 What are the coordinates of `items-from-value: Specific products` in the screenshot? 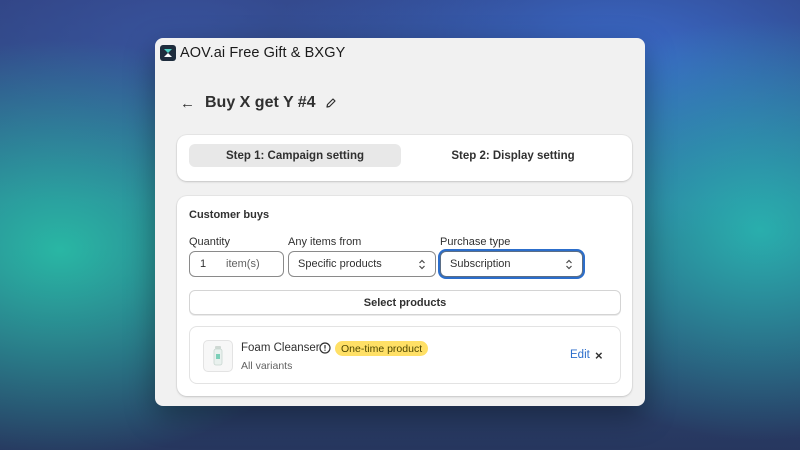 It's located at (340, 264).